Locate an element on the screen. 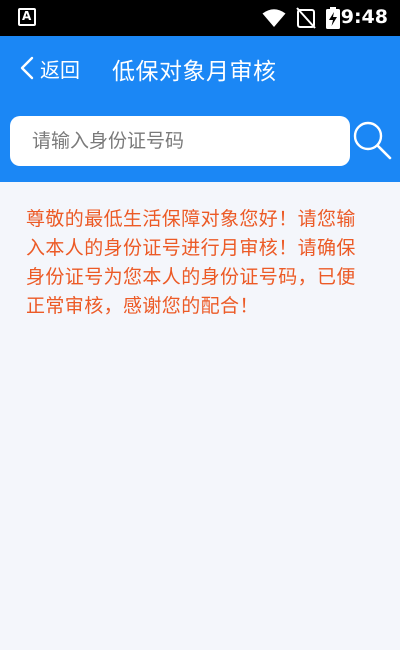 The image size is (400, 650). search-icon is located at coordinates (372, 140).